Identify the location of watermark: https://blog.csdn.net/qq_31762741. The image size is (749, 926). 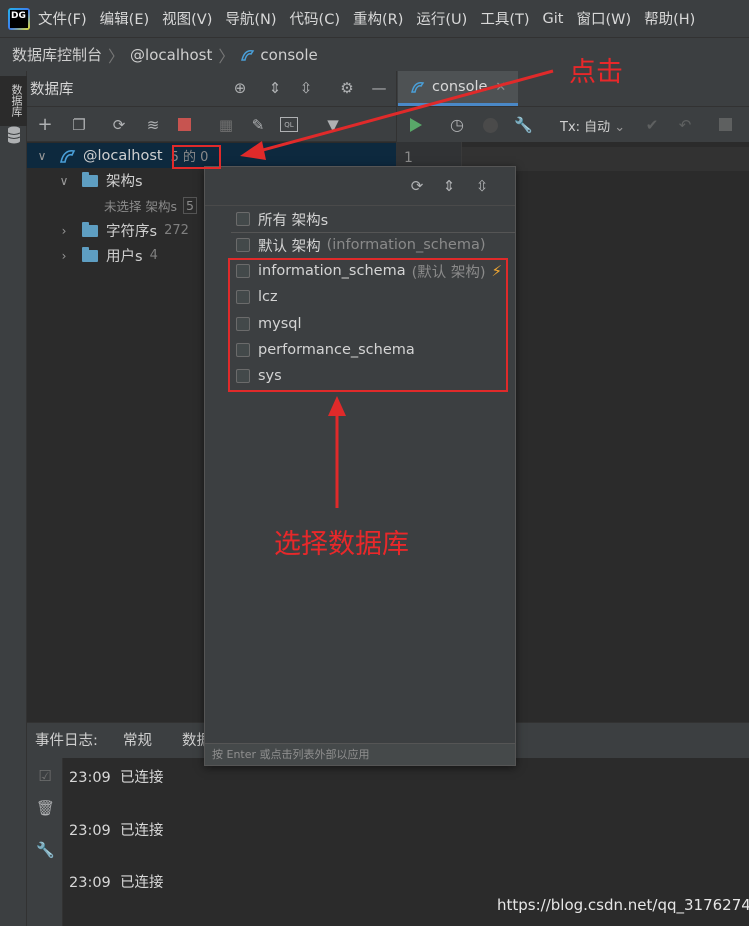
(623, 905).